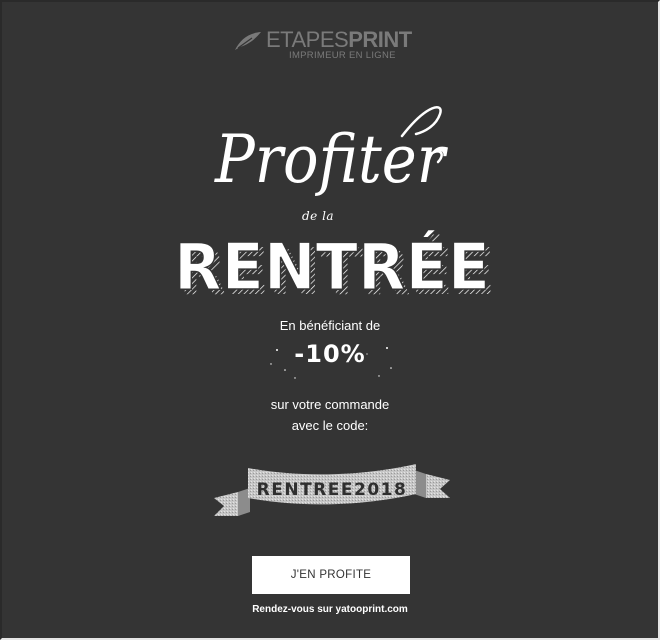 This screenshot has height=640, width=660. I want to click on headline-connector: de la, so click(318, 216).